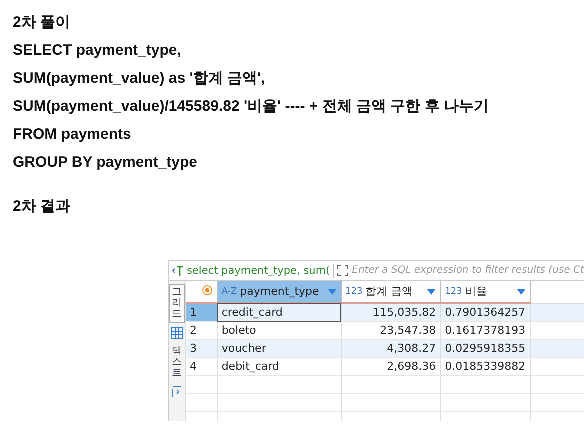  What do you see at coordinates (258, 270) in the screenshot?
I see `query-preview: select payment_type, sum(` at bounding box center [258, 270].